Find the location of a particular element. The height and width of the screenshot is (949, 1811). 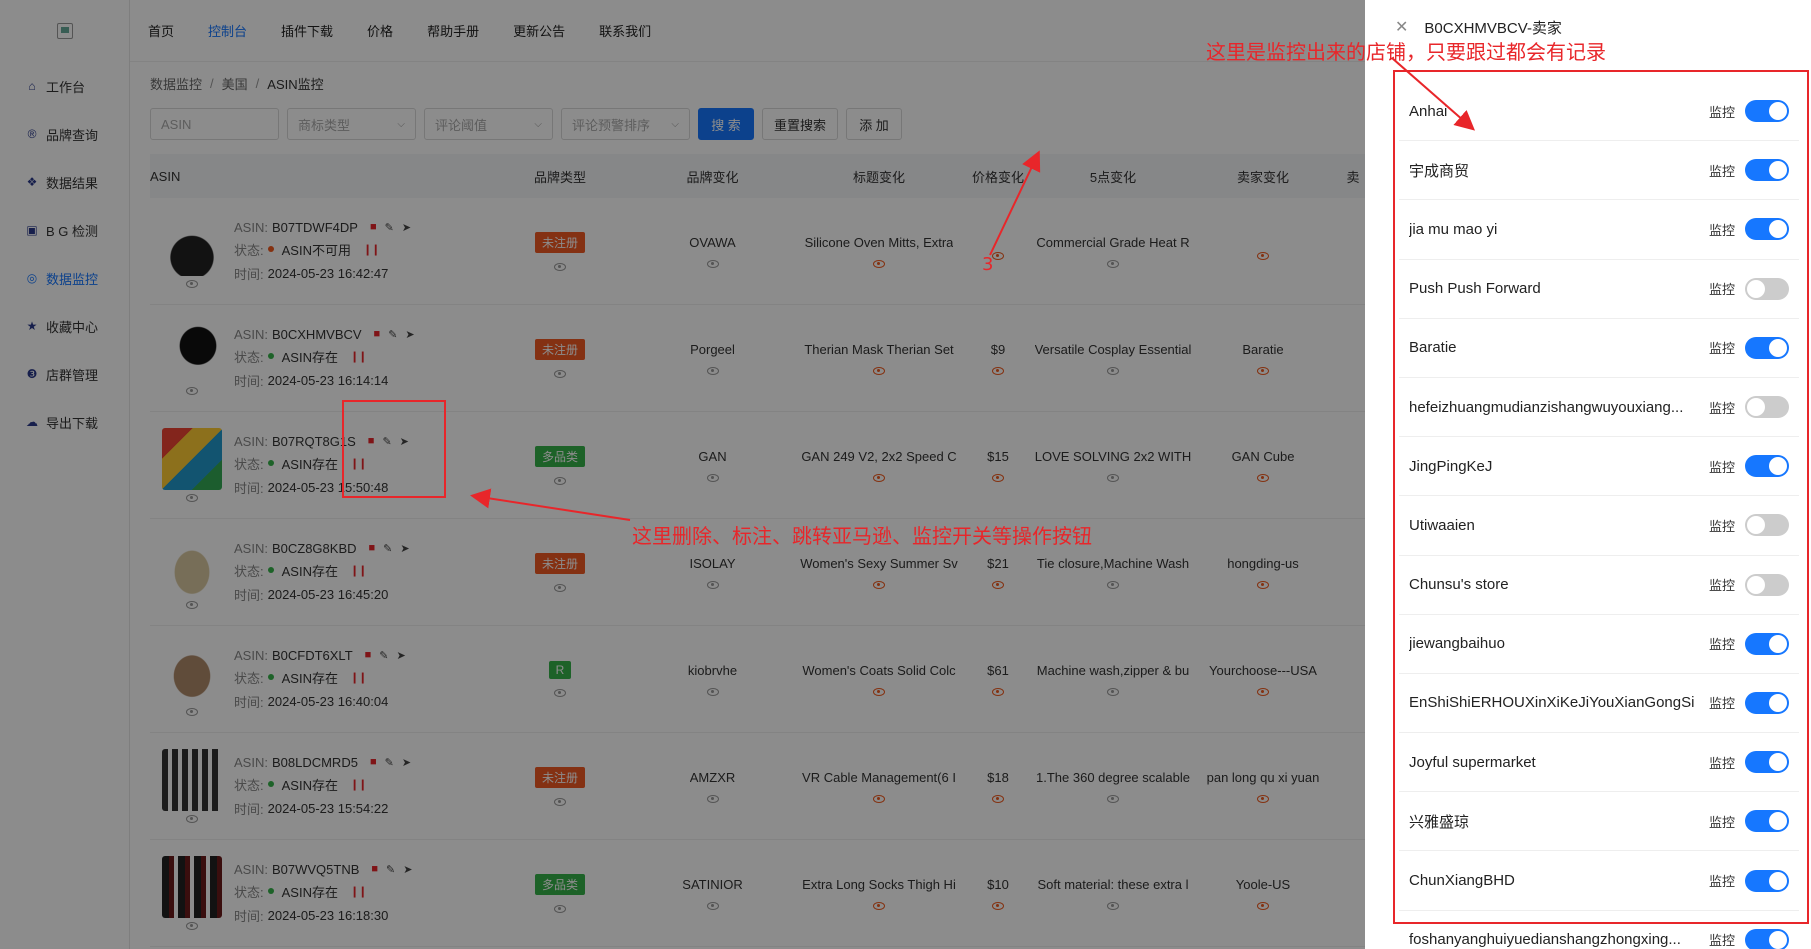

seller-item: Utiwaaien 监控 is located at coordinates (1599, 526).